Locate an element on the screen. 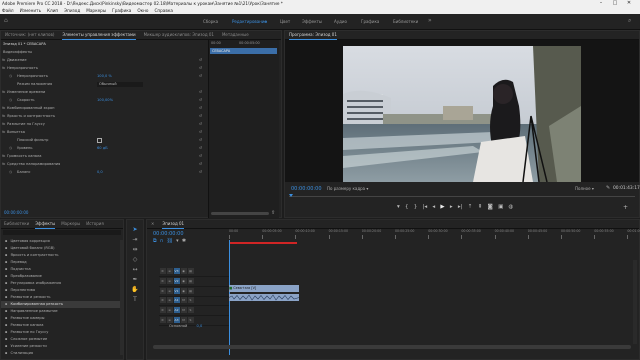 The height and width of the screenshot is (360, 640). effect-list-item: ▪ Перспектива is located at coordinates (61, 290).